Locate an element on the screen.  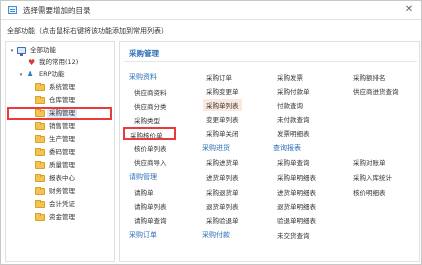
function-link: 退货单明细表 is located at coordinates (296, 206).